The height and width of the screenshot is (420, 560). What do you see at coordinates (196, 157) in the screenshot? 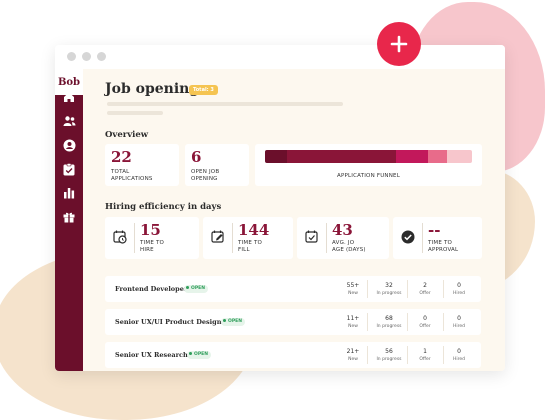
I see `open-job-opening-value: 6` at bounding box center [196, 157].